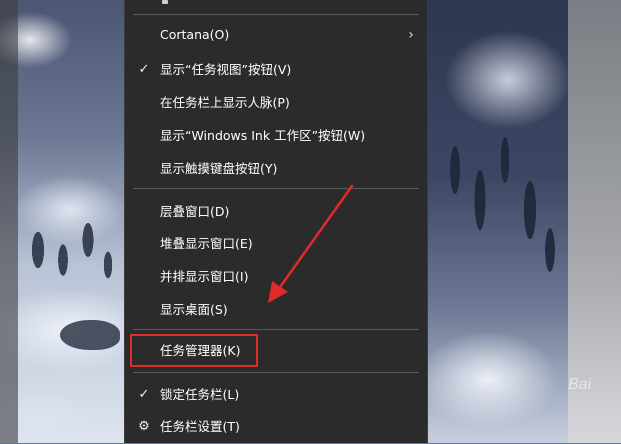 The height and width of the screenshot is (444, 621). What do you see at coordinates (165, 2) in the screenshot?
I see `menu-top-indicator` at bounding box center [165, 2].